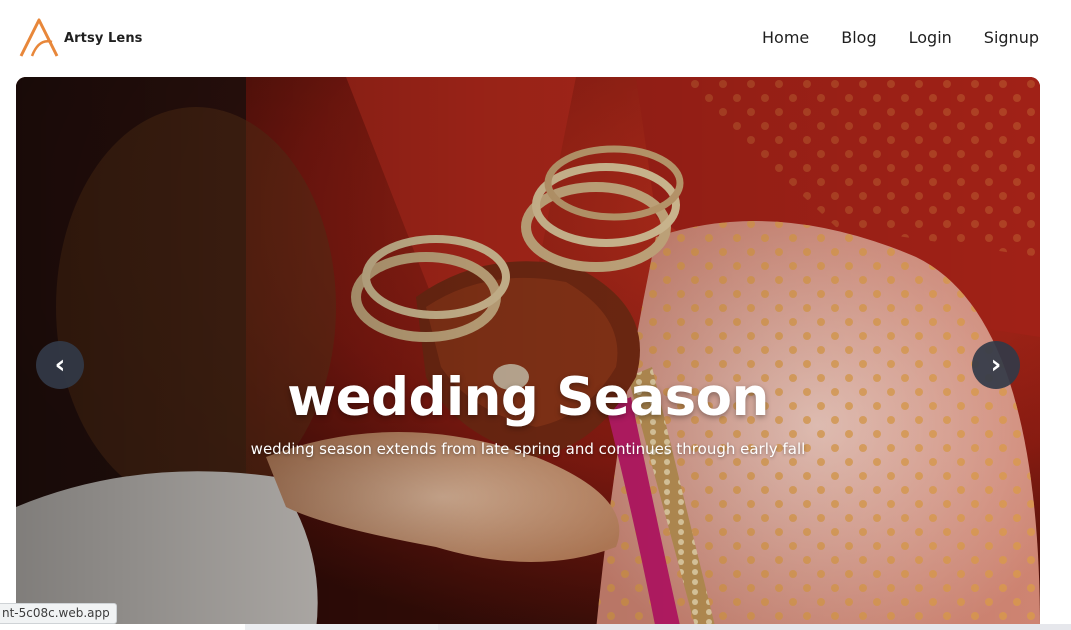 This screenshot has height=630, width=1071. What do you see at coordinates (930, 37) in the screenshot?
I see `nav-login-link: Login` at bounding box center [930, 37].